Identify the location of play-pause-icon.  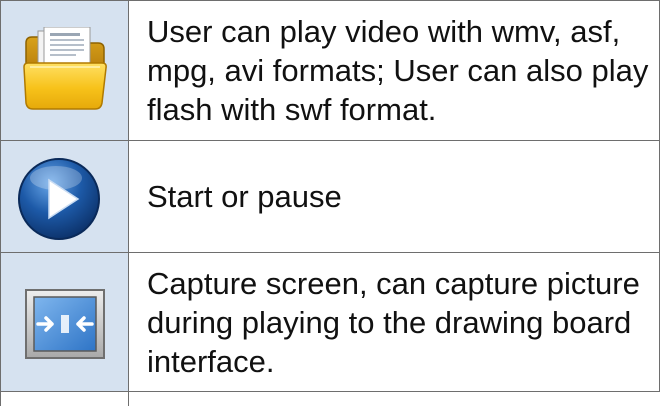
(59, 201).